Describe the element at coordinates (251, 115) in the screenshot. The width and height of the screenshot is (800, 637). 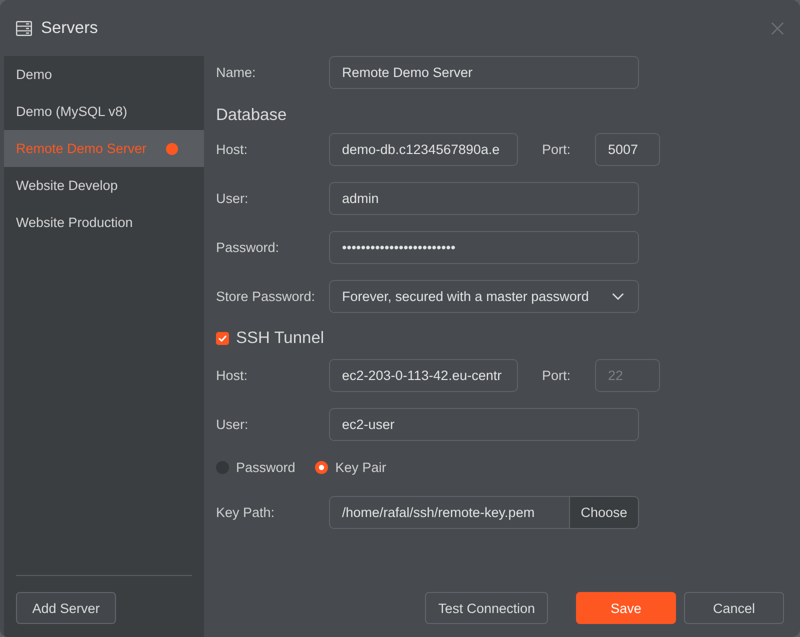
I see `section-heading: Database` at that location.